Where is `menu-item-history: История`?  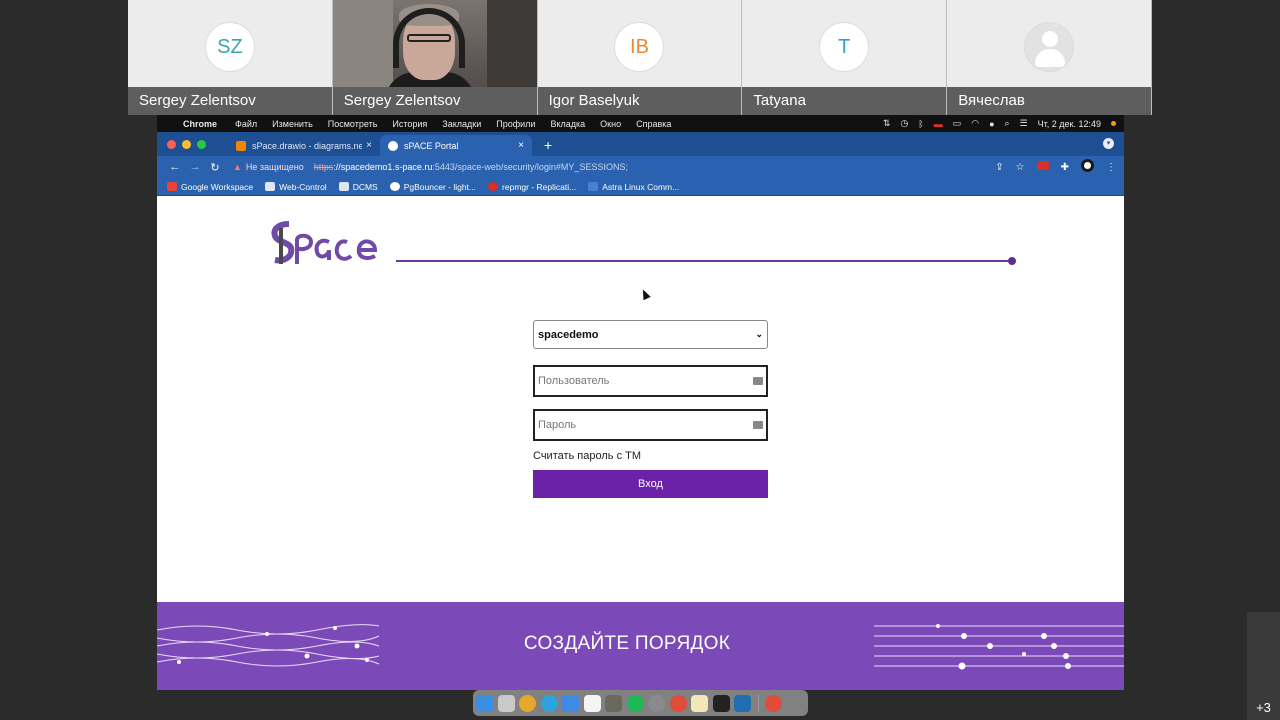
menu-item-history: История is located at coordinates (409, 124).